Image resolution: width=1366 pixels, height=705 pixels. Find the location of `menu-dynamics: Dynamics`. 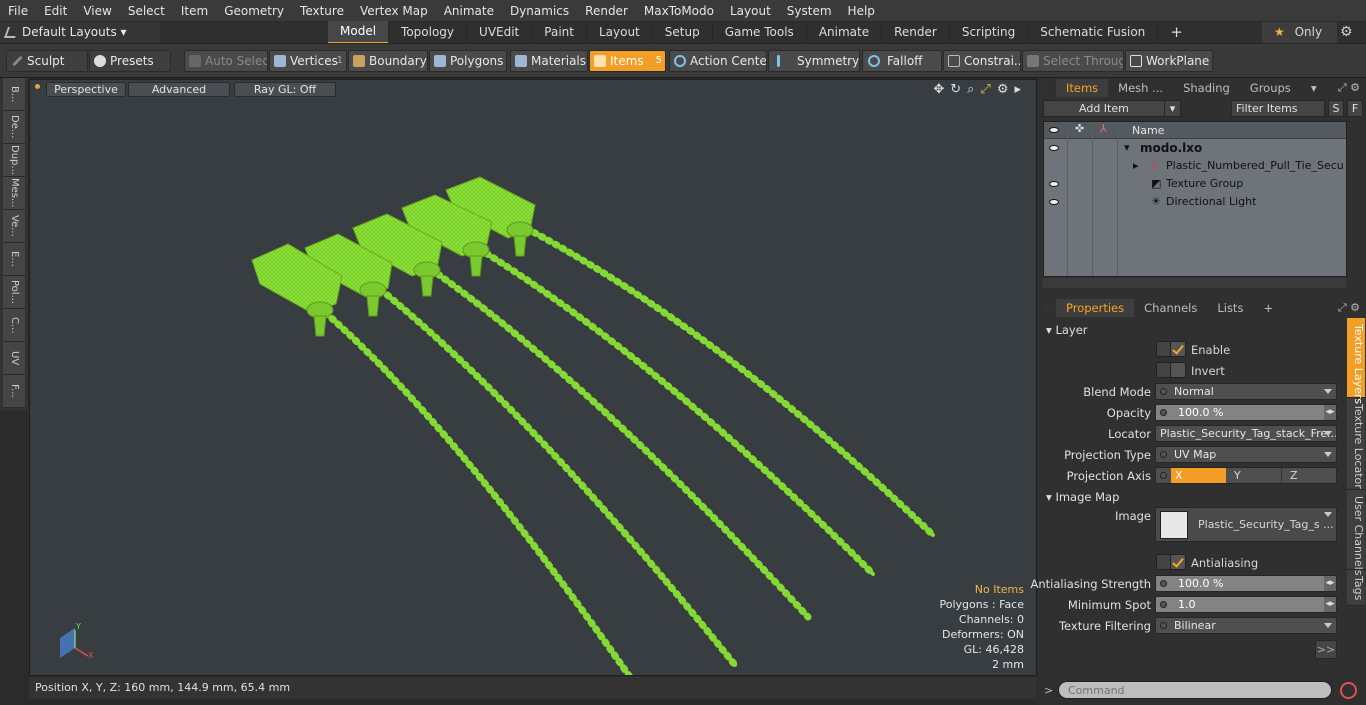

menu-dynamics: Dynamics is located at coordinates (539, 11).